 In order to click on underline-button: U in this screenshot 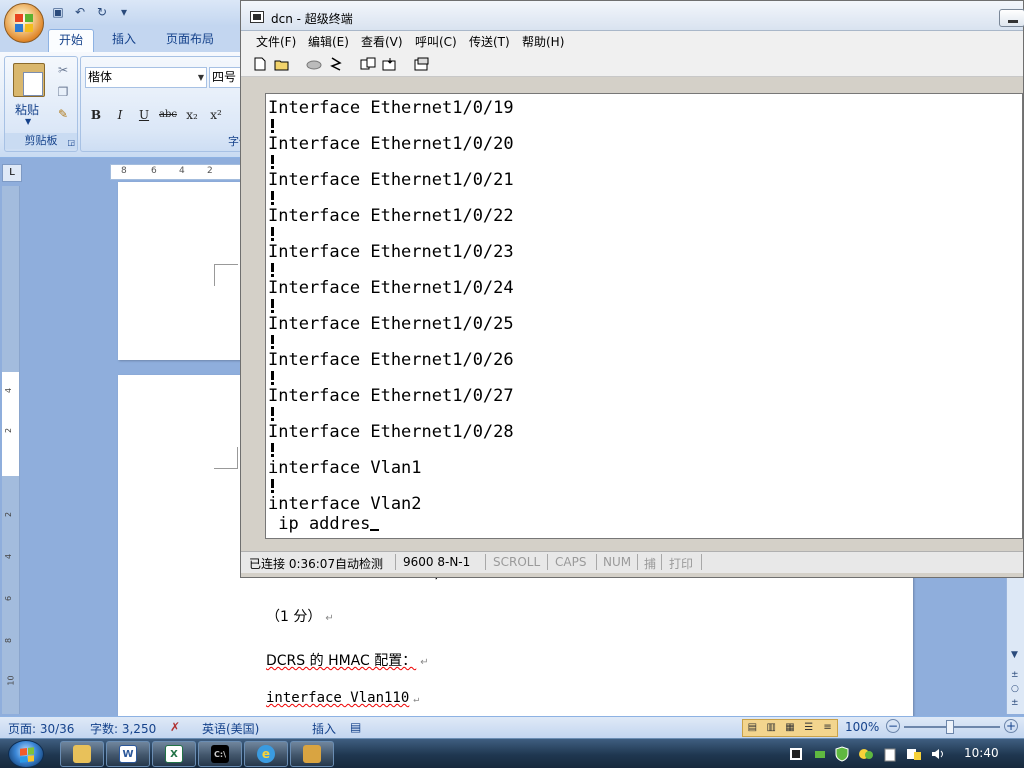, I will do `click(144, 115)`.